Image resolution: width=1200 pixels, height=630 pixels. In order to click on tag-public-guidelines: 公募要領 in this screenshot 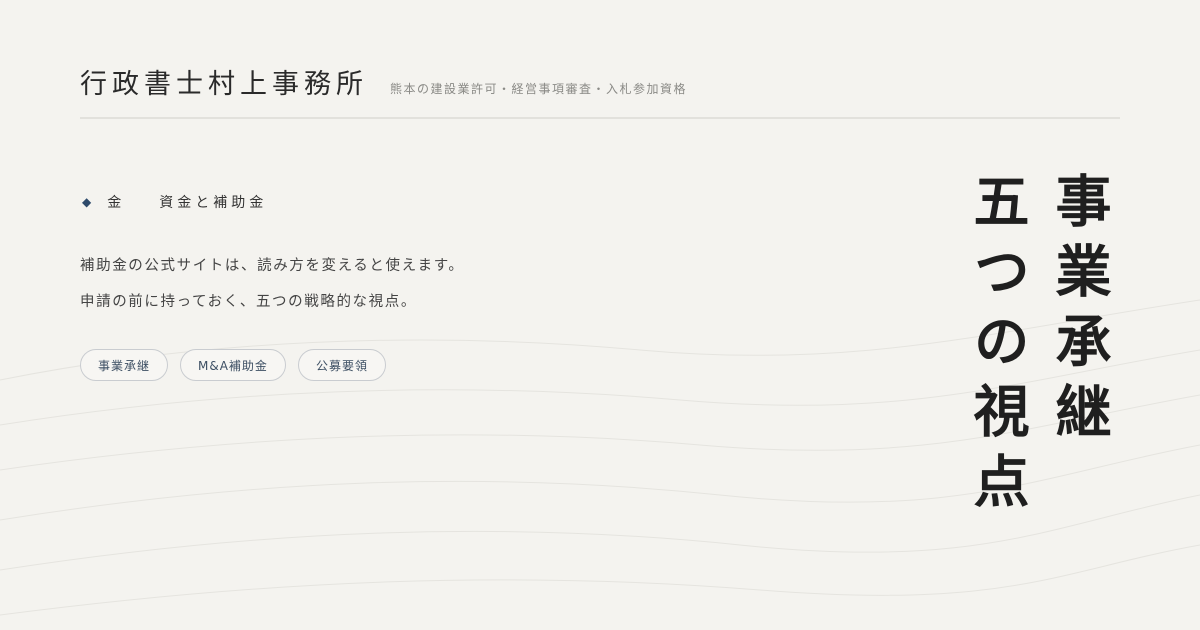, I will do `click(341, 365)`.